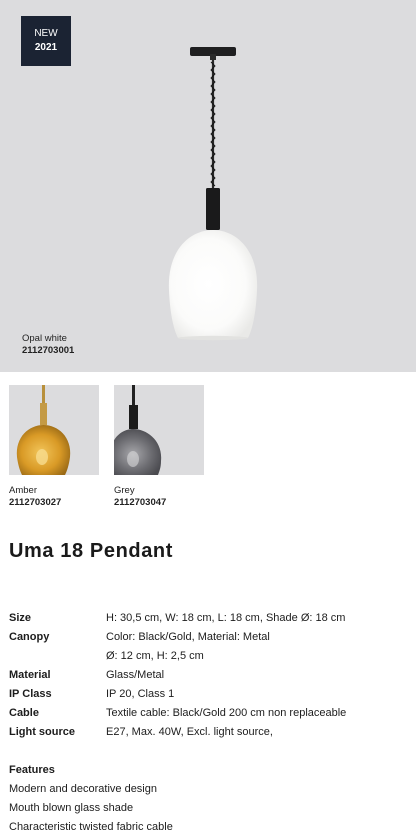 The image size is (417, 839). Describe the element at coordinates (32, 770) in the screenshot. I see `features-title: Features` at that location.